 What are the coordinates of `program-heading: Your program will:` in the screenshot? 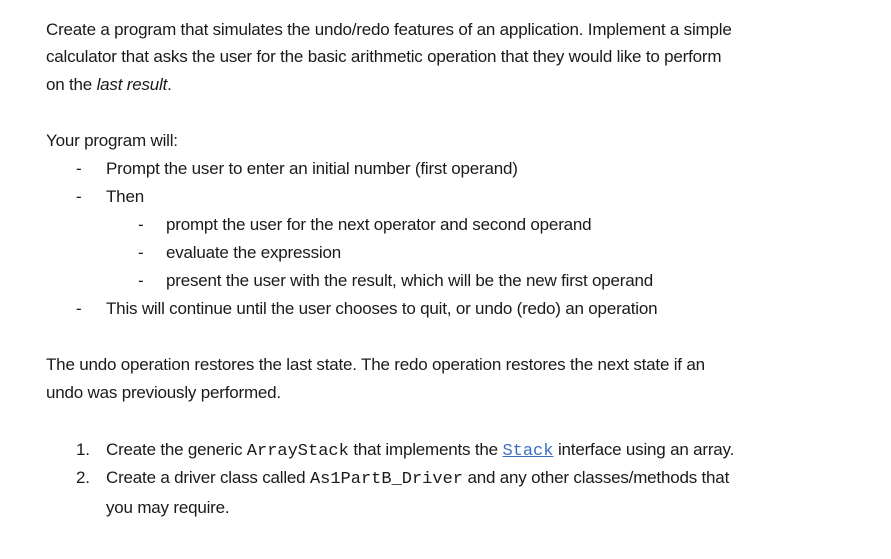 It's located at (112, 140).